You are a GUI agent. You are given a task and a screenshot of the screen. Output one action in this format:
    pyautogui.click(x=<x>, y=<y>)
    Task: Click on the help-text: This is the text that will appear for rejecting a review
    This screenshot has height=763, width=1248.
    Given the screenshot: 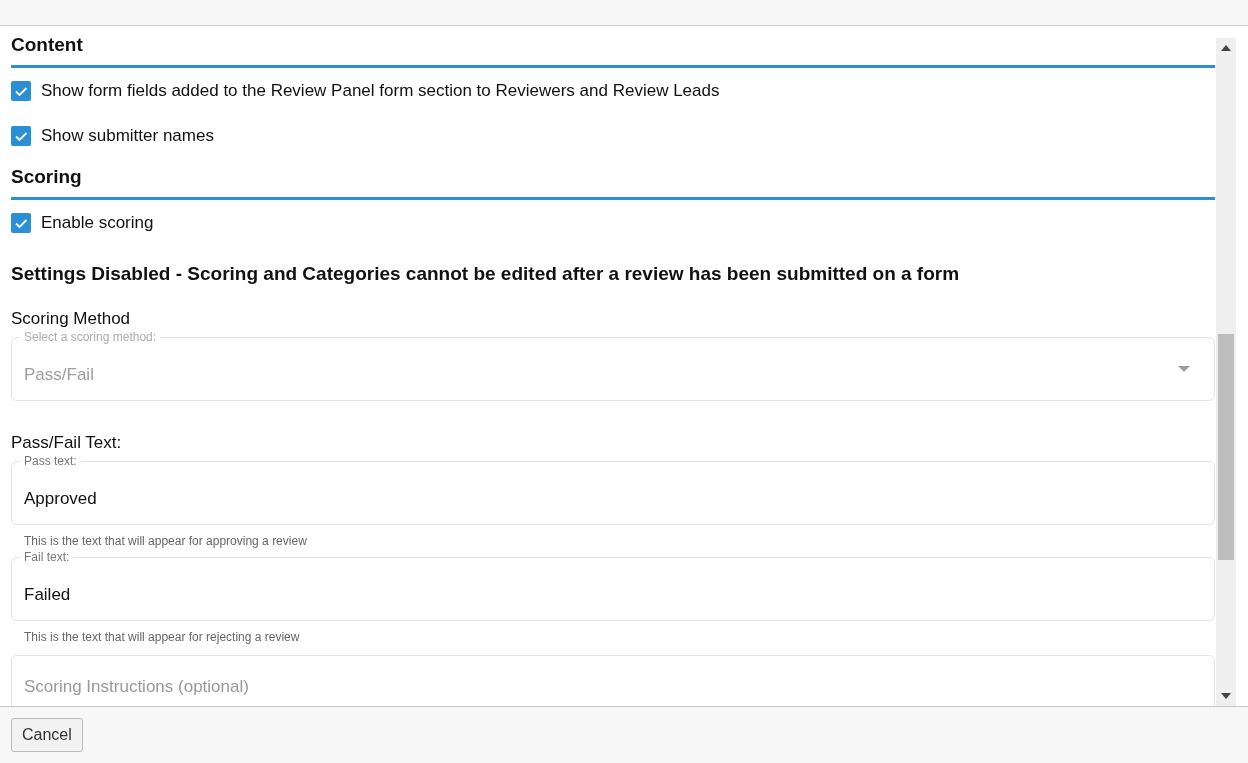 What is the action you would take?
    pyautogui.click(x=162, y=637)
    